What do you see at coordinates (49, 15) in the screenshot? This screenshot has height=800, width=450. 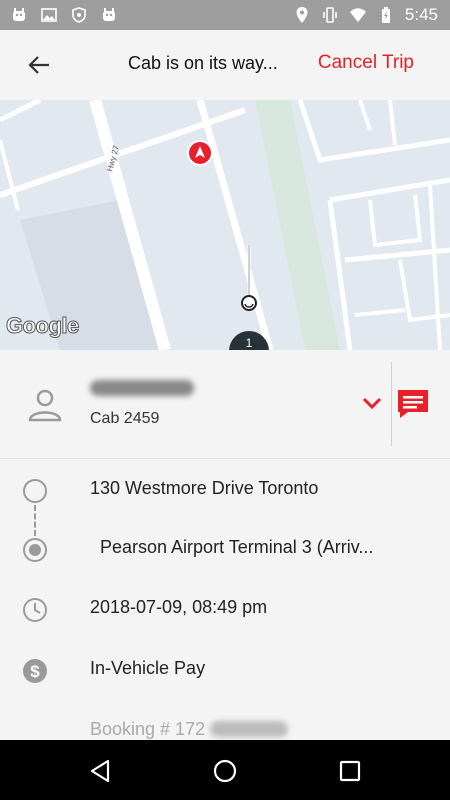 I see `image-icon` at bounding box center [49, 15].